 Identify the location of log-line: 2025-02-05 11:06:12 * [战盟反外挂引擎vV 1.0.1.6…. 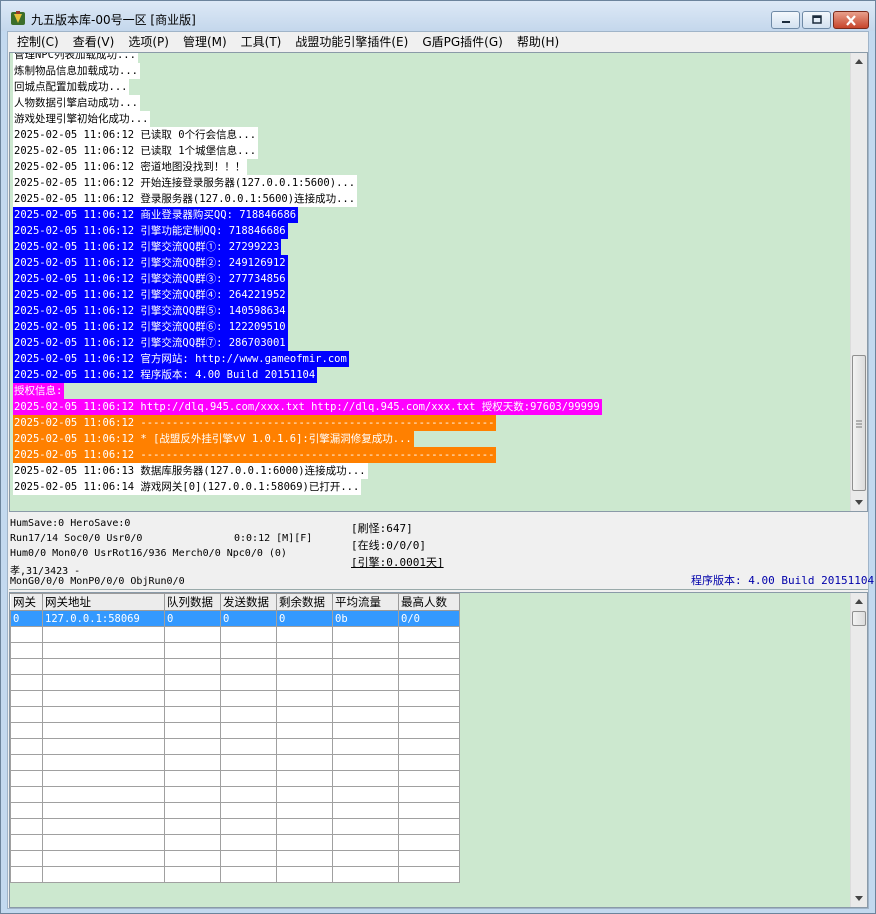
(431, 439).